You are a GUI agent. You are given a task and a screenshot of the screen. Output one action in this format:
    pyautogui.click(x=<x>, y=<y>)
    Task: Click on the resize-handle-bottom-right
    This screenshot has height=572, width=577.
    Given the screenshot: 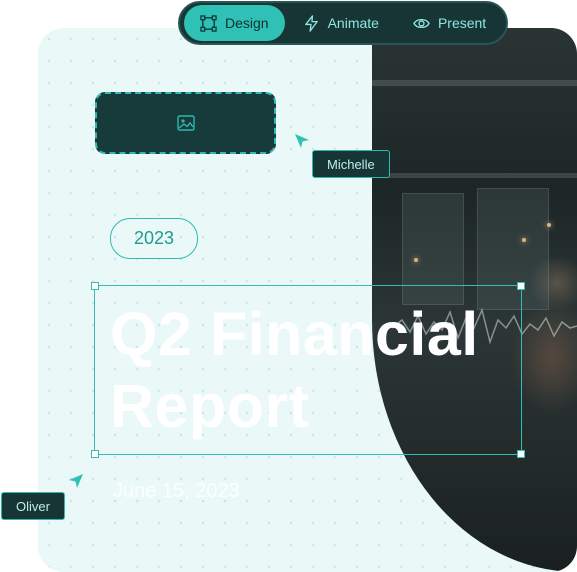 What is the action you would take?
    pyautogui.click(x=521, y=454)
    